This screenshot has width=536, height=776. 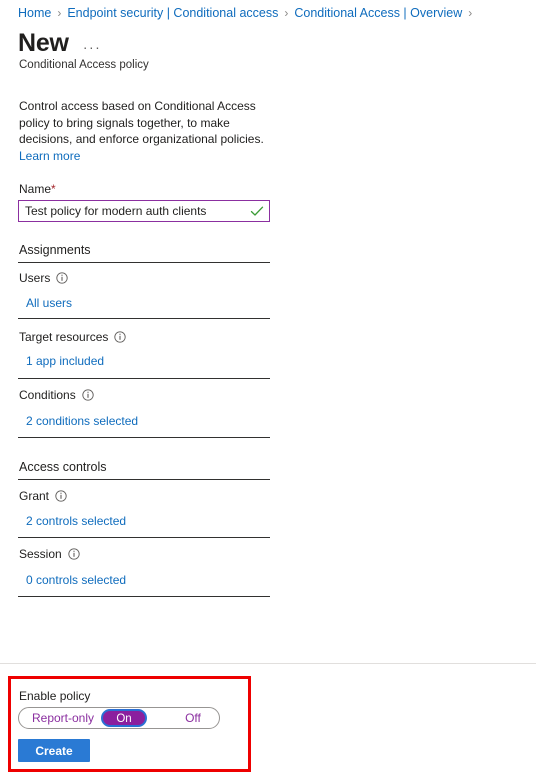 I want to click on toggle-option-on: On, so click(x=124, y=718).